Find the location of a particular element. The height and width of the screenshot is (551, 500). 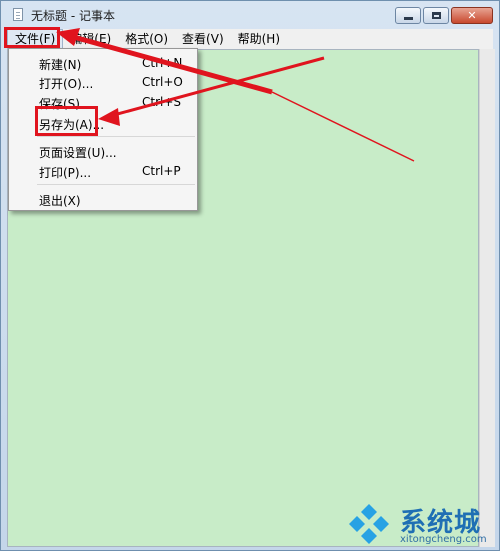

arrow-thin-tail is located at coordinates (343, 126).